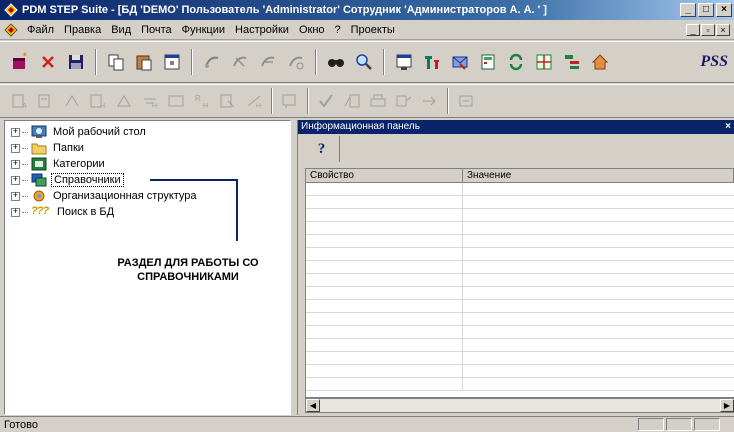 The image size is (734, 432). I want to click on scroll-right-button: ▶, so click(727, 405).